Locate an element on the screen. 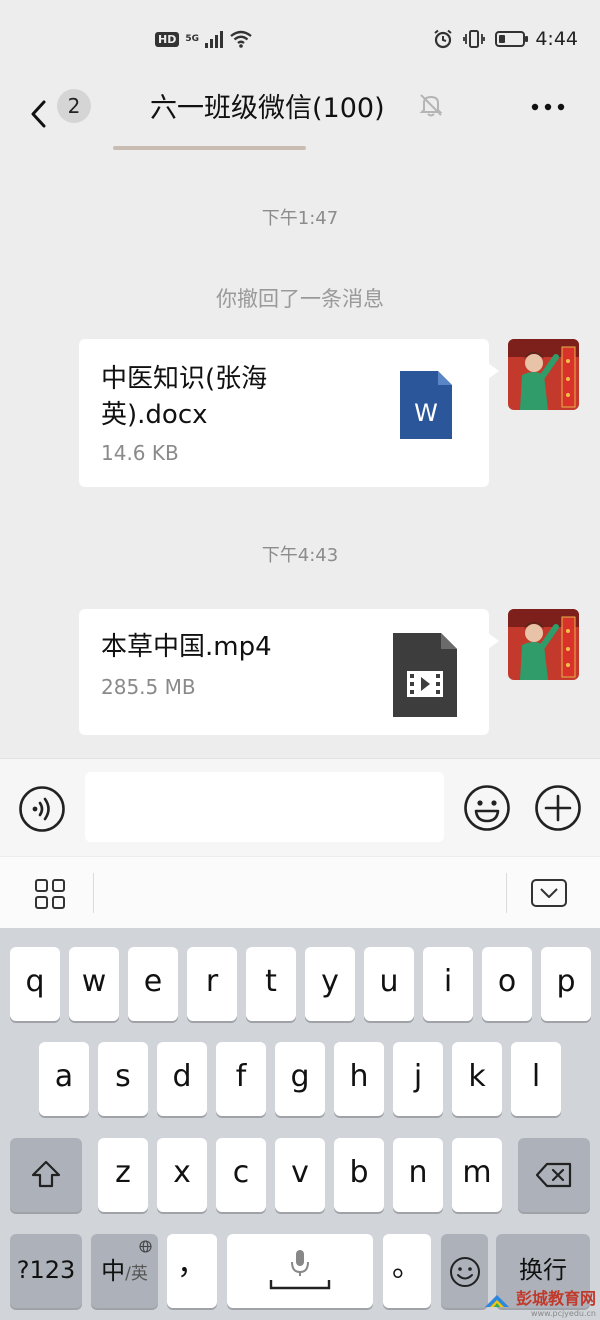  network-type: 5G is located at coordinates (192, 38).